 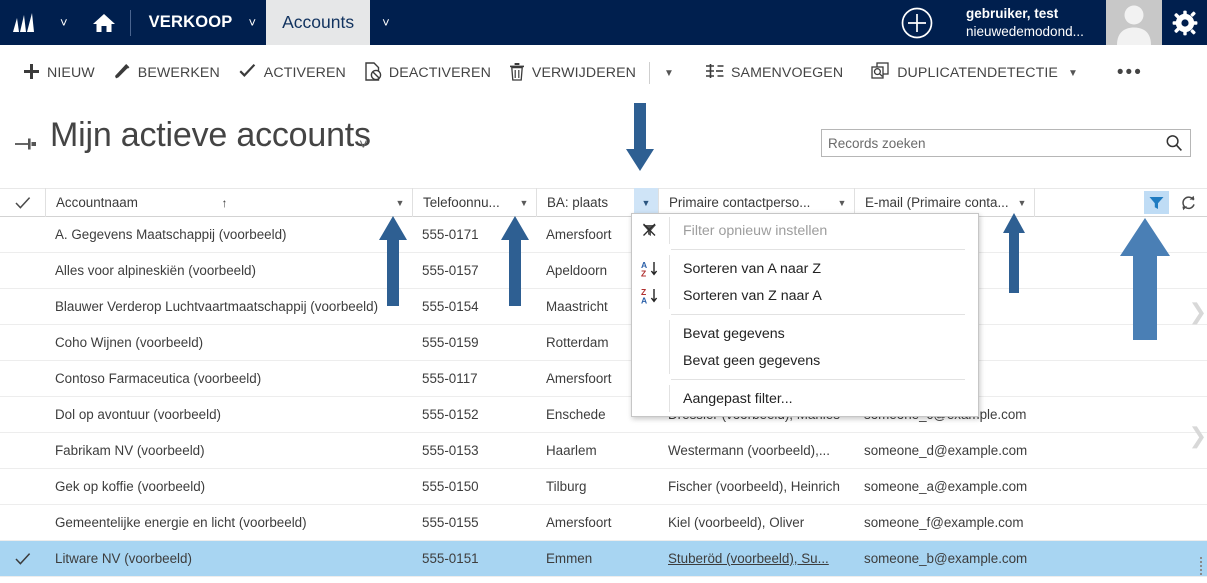 What do you see at coordinates (756, 523) in the screenshot?
I see `cell-contact: Kiel (voorbeeld), Oliver` at bounding box center [756, 523].